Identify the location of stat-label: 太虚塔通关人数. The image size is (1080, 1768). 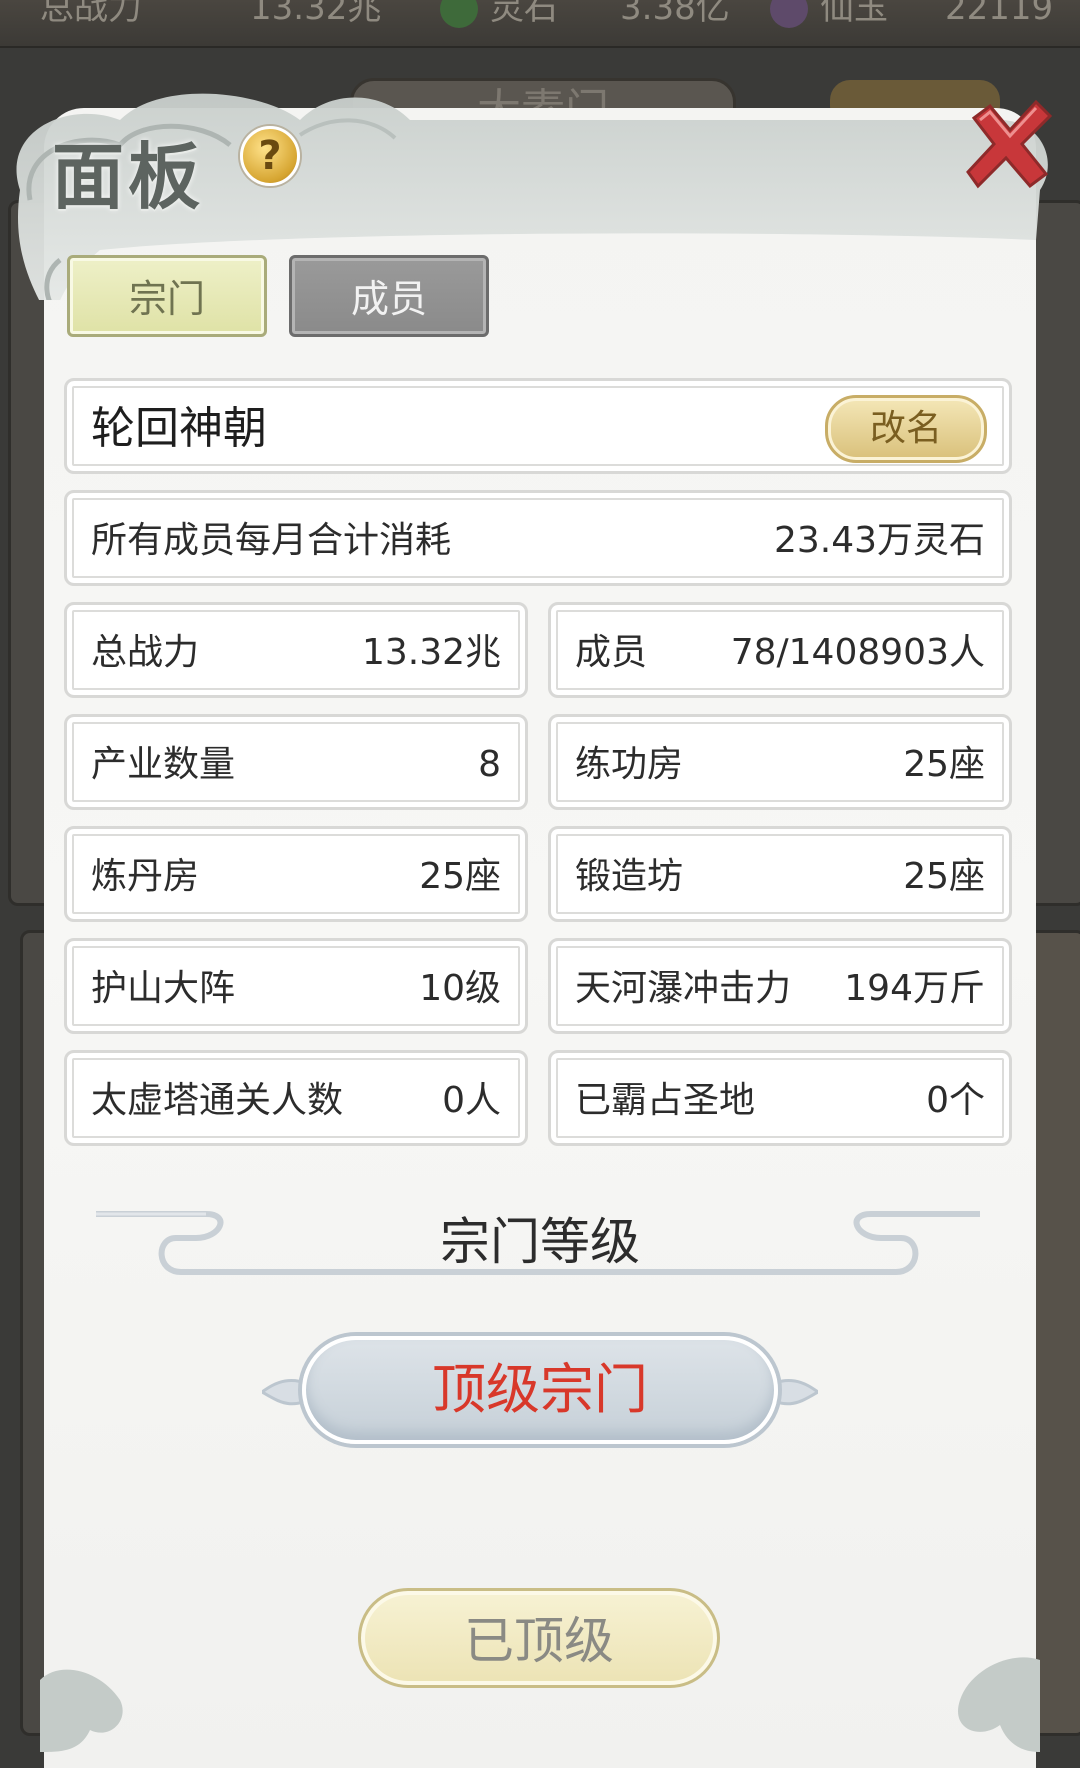
(217, 1100).